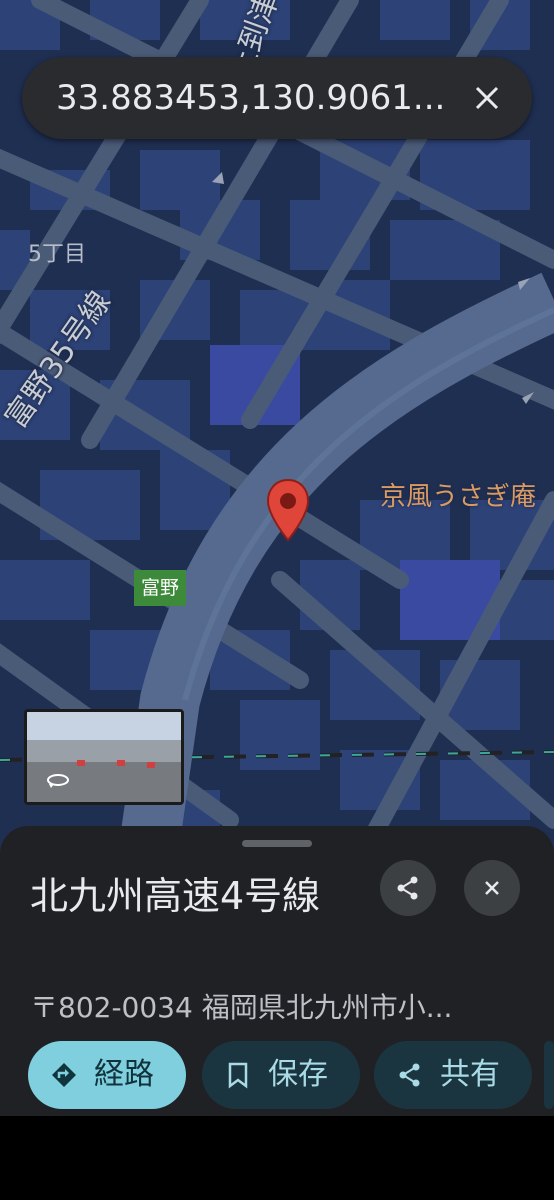 The width and height of the screenshot is (554, 1200). What do you see at coordinates (277, 843) in the screenshot?
I see `drag-handle` at bounding box center [277, 843].